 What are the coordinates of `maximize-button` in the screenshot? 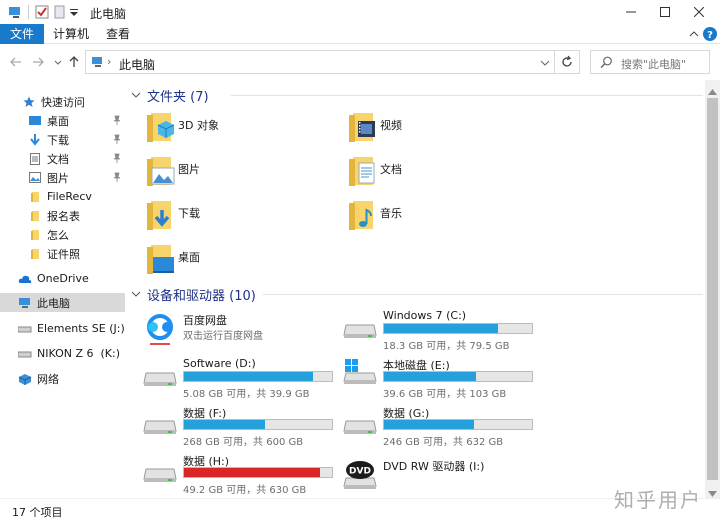 It's located at (665, 12).